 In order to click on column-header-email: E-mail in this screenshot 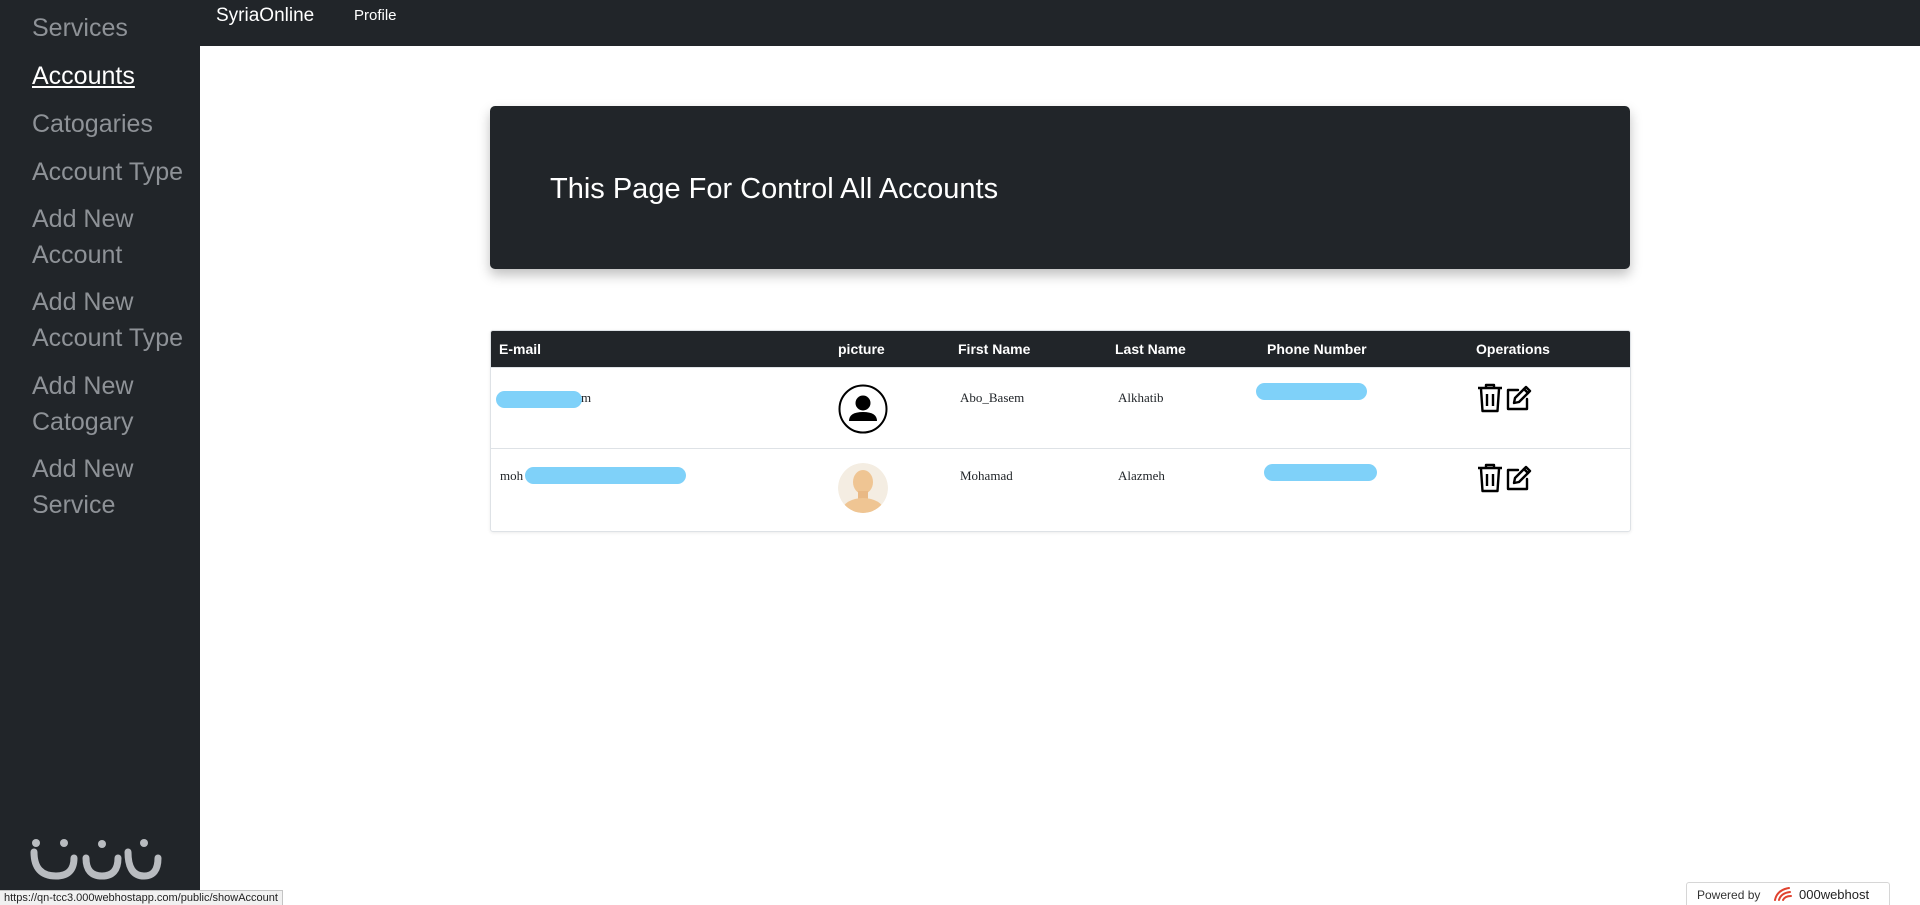, I will do `click(520, 349)`.